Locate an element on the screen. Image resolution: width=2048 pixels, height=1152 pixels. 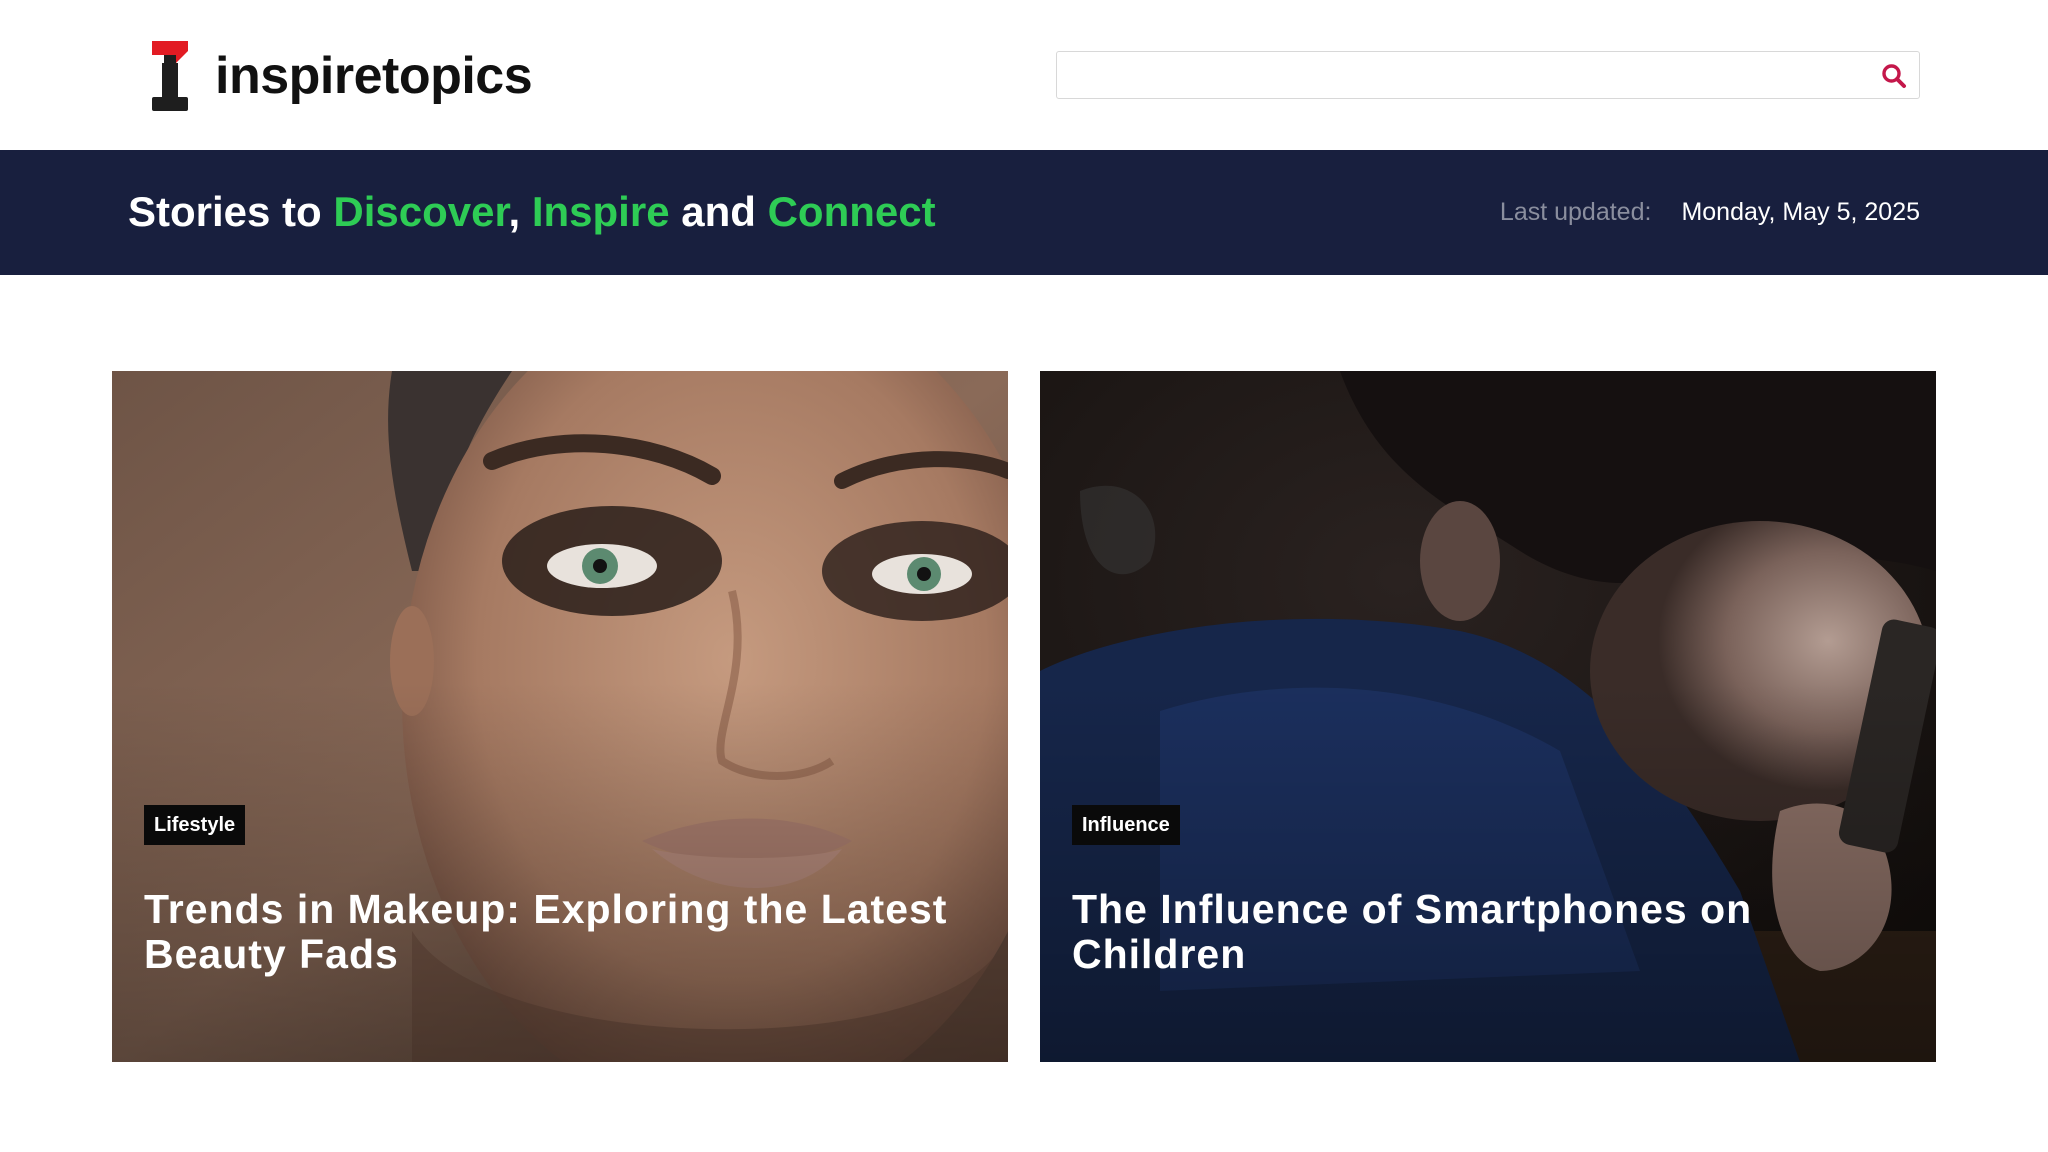
tagline-part: Stories to is located at coordinates (231, 211).